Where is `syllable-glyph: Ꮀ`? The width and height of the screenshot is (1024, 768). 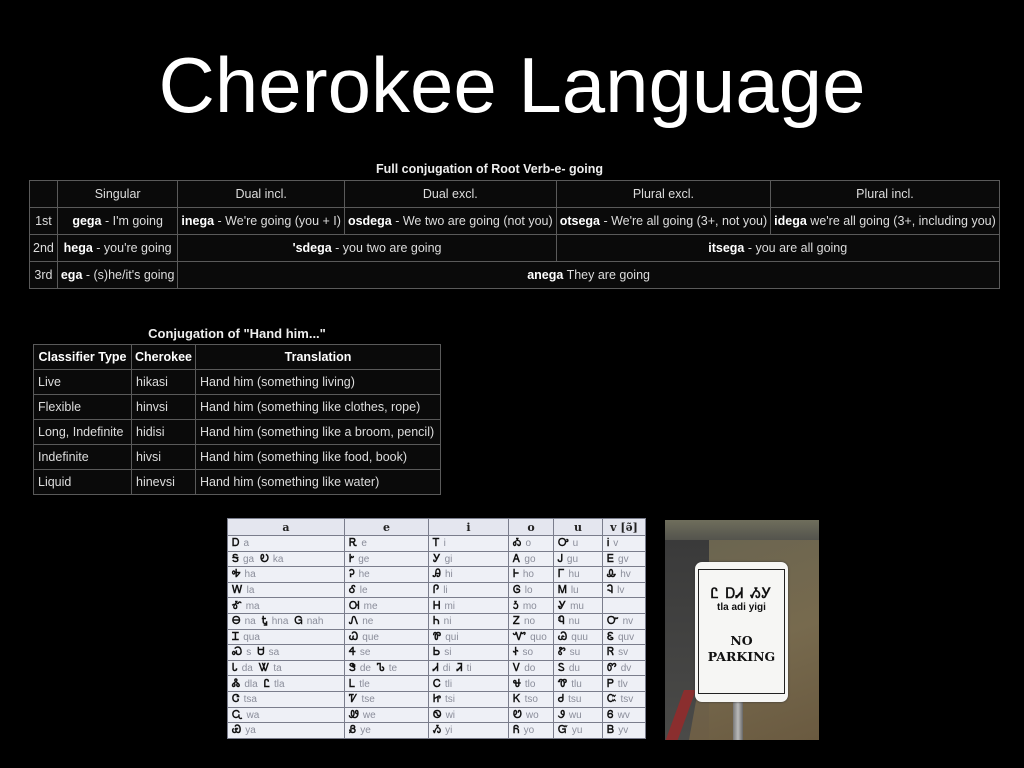 syllable-glyph: Ꮀ is located at coordinates (516, 574).